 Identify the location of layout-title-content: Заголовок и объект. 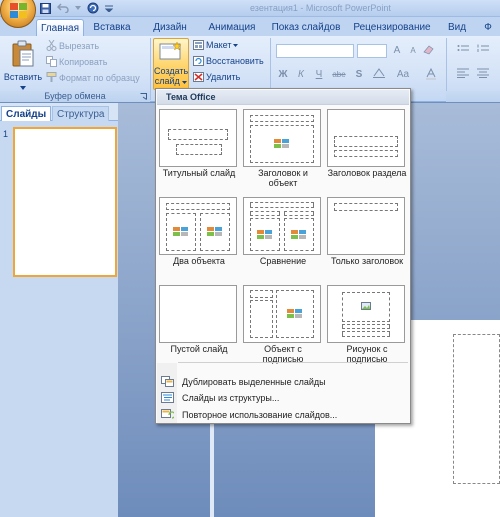
(283, 148).